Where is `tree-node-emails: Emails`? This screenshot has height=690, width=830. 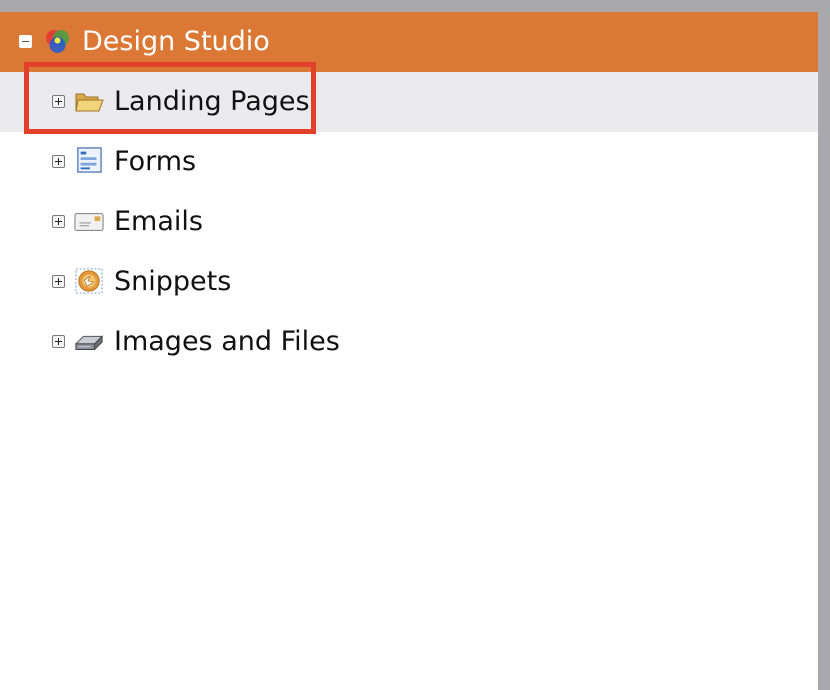 tree-node-emails: Emails is located at coordinates (409, 222).